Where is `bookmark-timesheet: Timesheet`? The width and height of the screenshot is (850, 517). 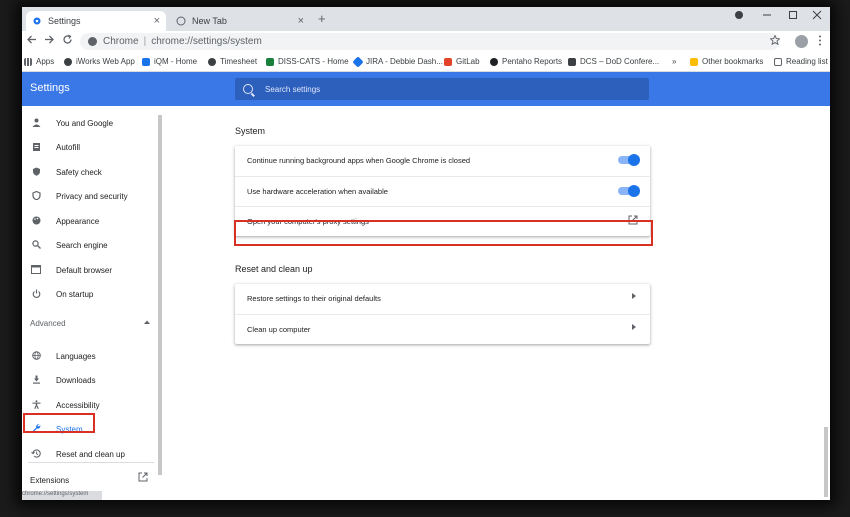
bookmark-timesheet: Timesheet is located at coordinates (232, 61).